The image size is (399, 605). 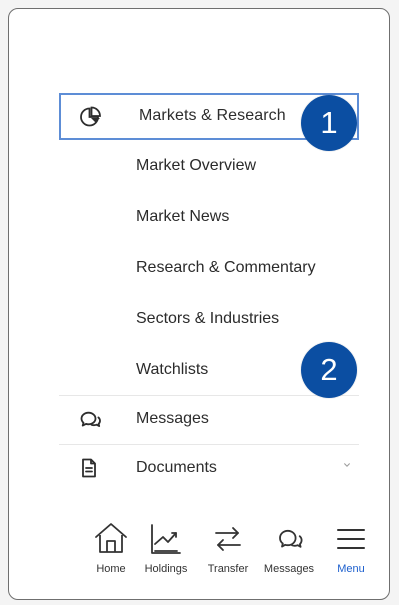 What do you see at coordinates (89, 419) in the screenshot?
I see `chat-icon` at bounding box center [89, 419].